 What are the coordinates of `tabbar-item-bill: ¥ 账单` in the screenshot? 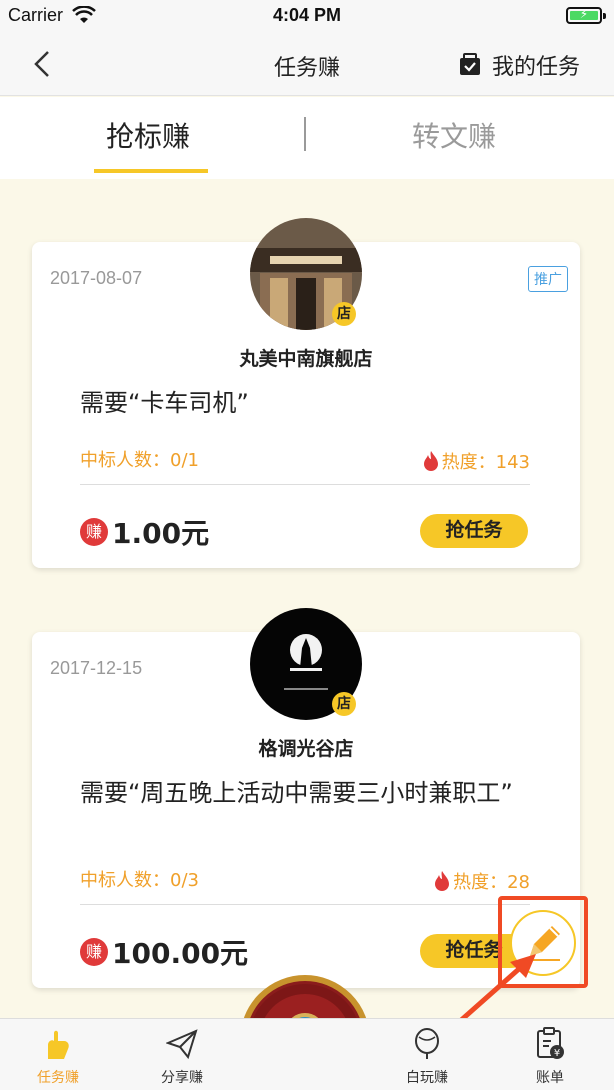 It's located at (550, 1057).